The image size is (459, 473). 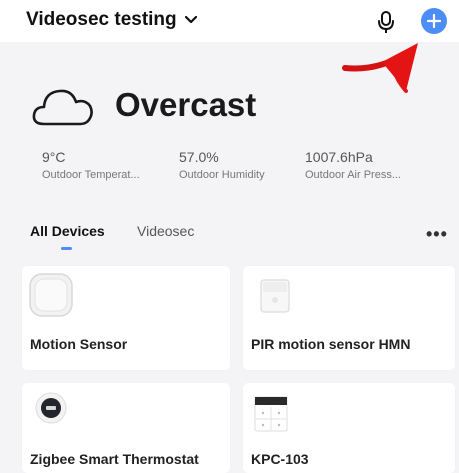 I want to click on cloud-icon, so click(x=62, y=107).